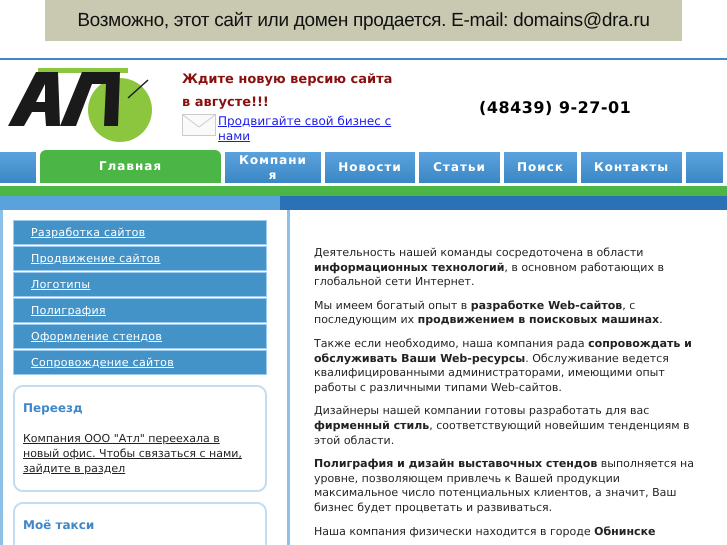 This screenshot has width=727, height=545. I want to click on content-paragraph: Полиграфия и дизайн выставочных стендов выполняется на уровне, позволяющем привлечь к Вашей продукции максимальное число потенциальных клиентов, а значит, Ваш бизнес будет процветать и развиваться., so click(504, 486).